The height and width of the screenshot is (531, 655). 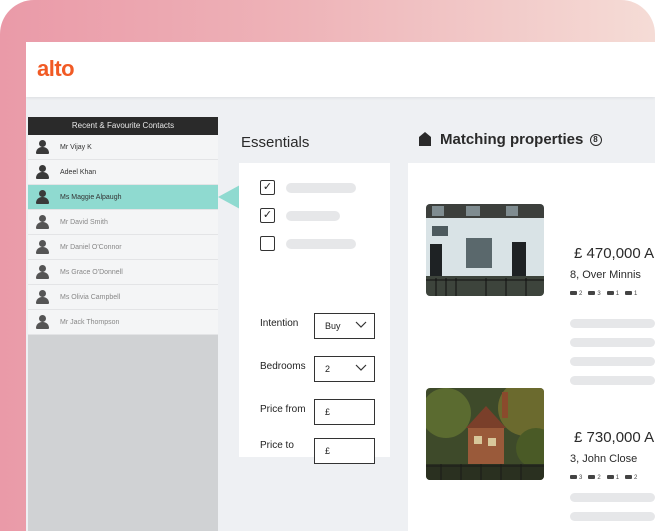 I want to click on sidebar-header: Recent & Favourite Contacts, so click(x=123, y=126).